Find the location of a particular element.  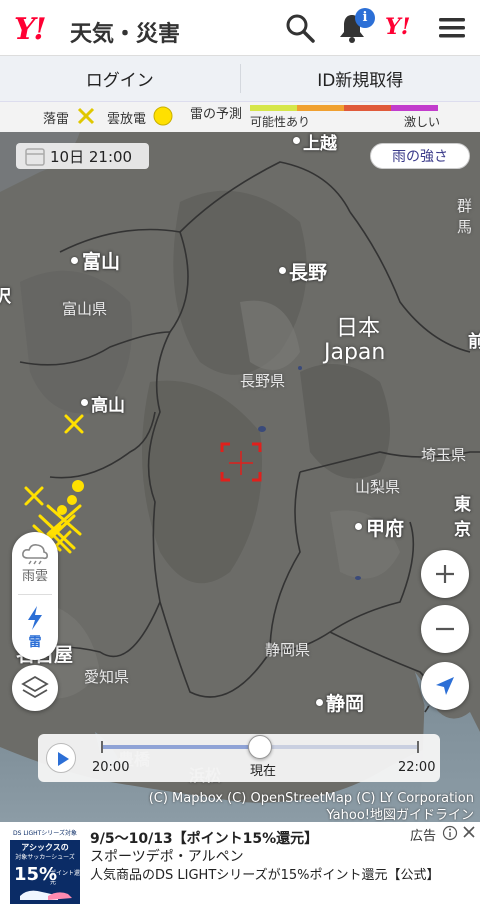

map-layers-button is located at coordinates (35, 688).